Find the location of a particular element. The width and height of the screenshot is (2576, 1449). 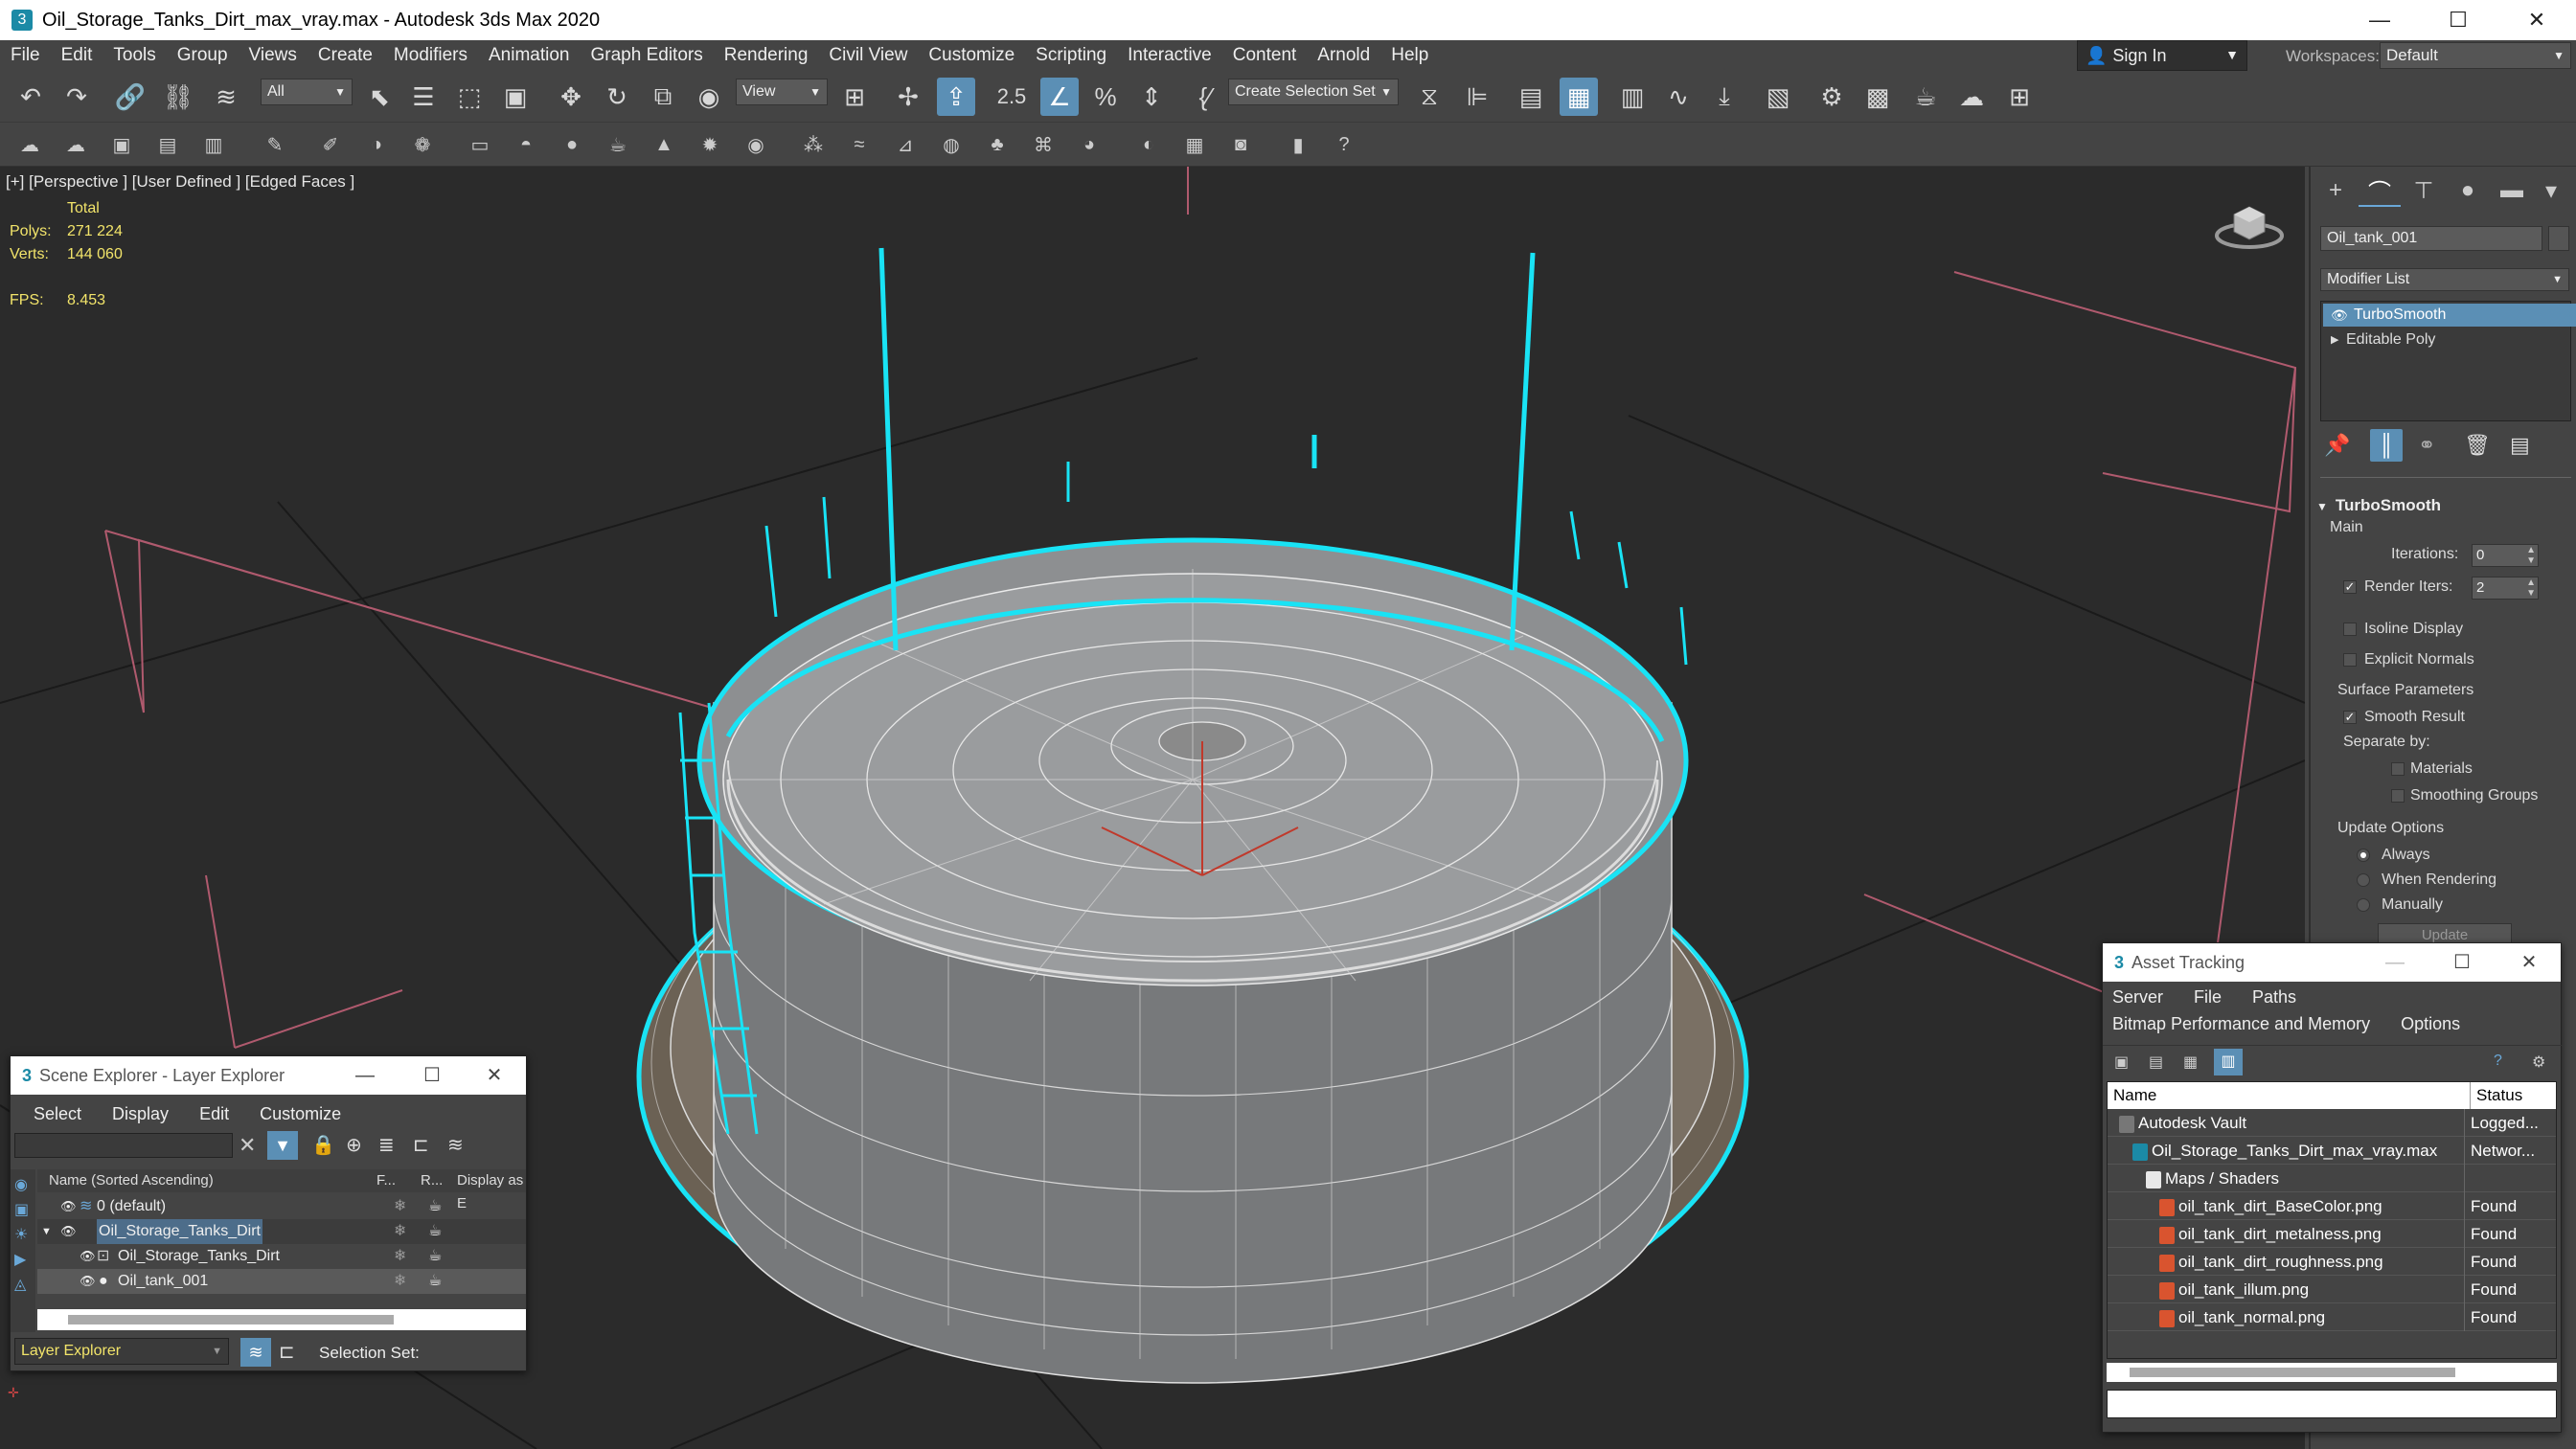

display-tab-icon: ▬ is located at coordinates (2512, 190).